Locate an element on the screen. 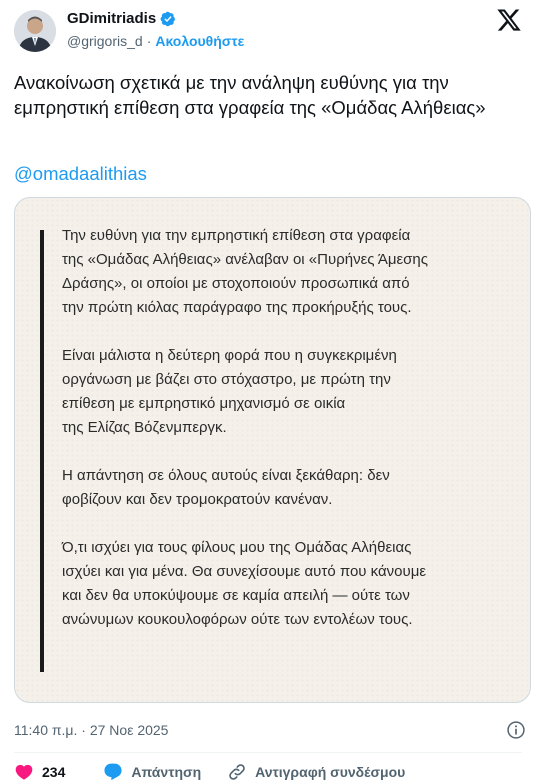 This screenshot has height=784, width=536. author-name-row: GDimitriadis is located at coordinates (121, 18).